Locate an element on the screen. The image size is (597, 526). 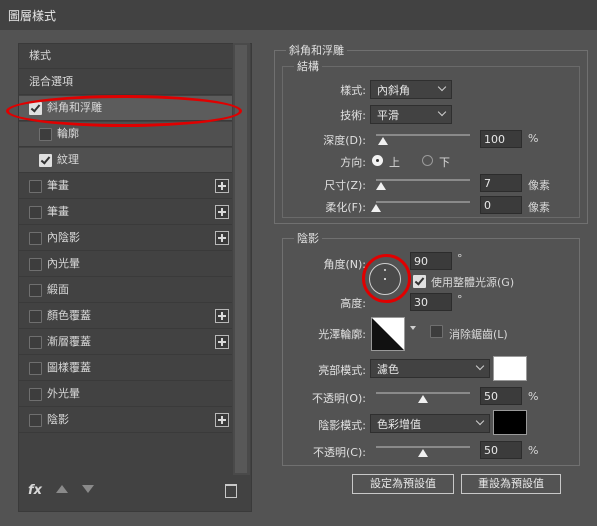
sidebar-item-label: 顏色覆蓋 is located at coordinates (69, 315).